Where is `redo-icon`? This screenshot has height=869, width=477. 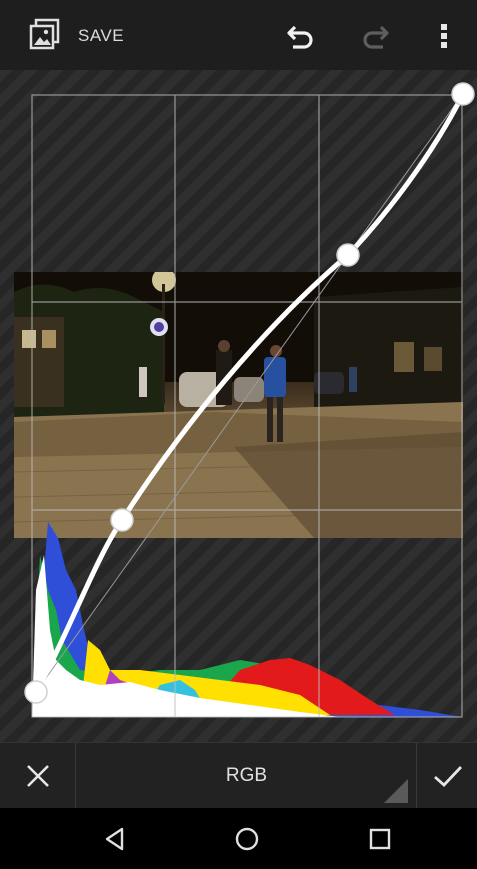
redo-icon is located at coordinates (376, 37).